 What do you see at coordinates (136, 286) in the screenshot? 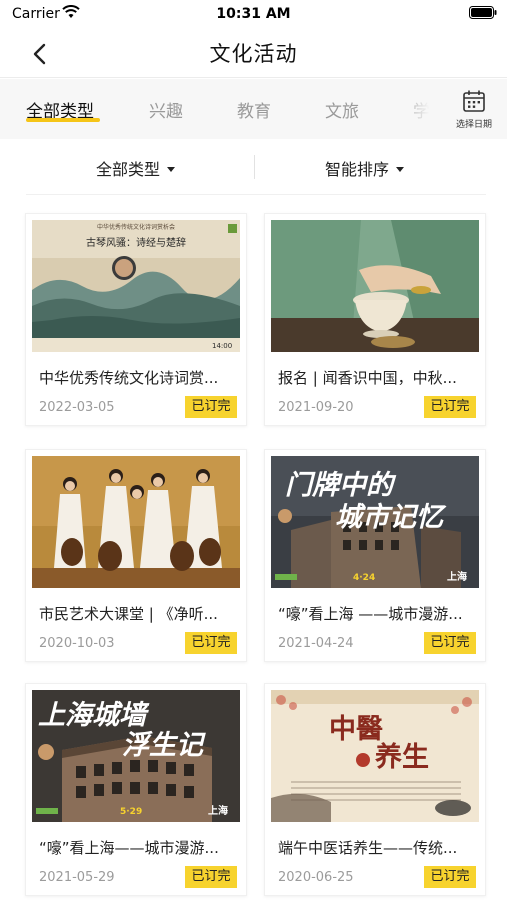
I see `activity-poster: 中华优秀传统文化诗词赏析会 古琴风骚：诗经与楚辞 14:00` at bounding box center [136, 286].